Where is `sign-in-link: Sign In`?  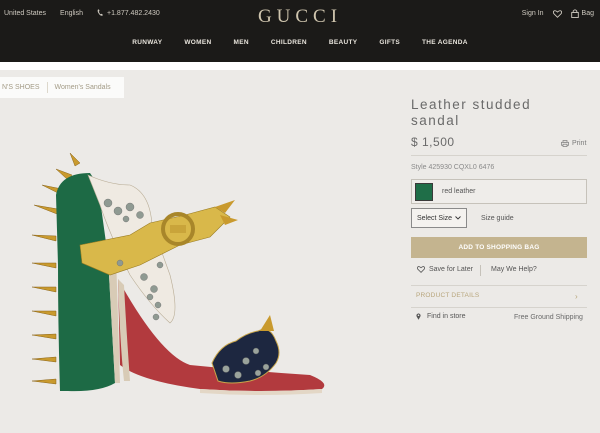 sign-in-link: Sign In is located at coordinates (533, 13).